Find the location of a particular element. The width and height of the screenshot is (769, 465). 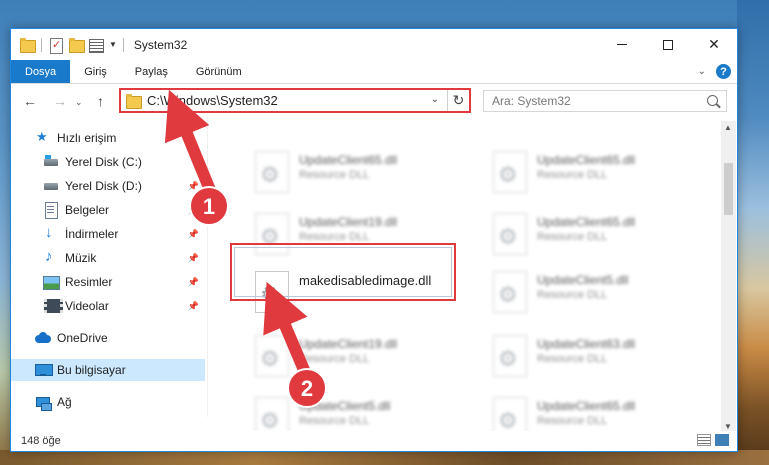

tab-file: Dosya is located at coordinates (41, 71).